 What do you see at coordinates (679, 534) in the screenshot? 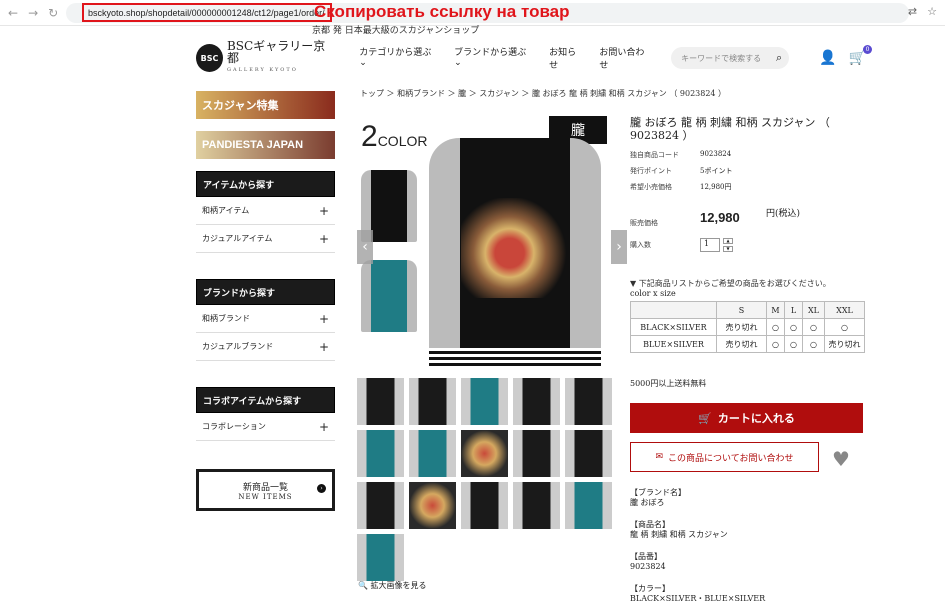
I see `detail-value: 龍 柄 刺繍 和柄 スカジャン` at bounding box center [679, 534].